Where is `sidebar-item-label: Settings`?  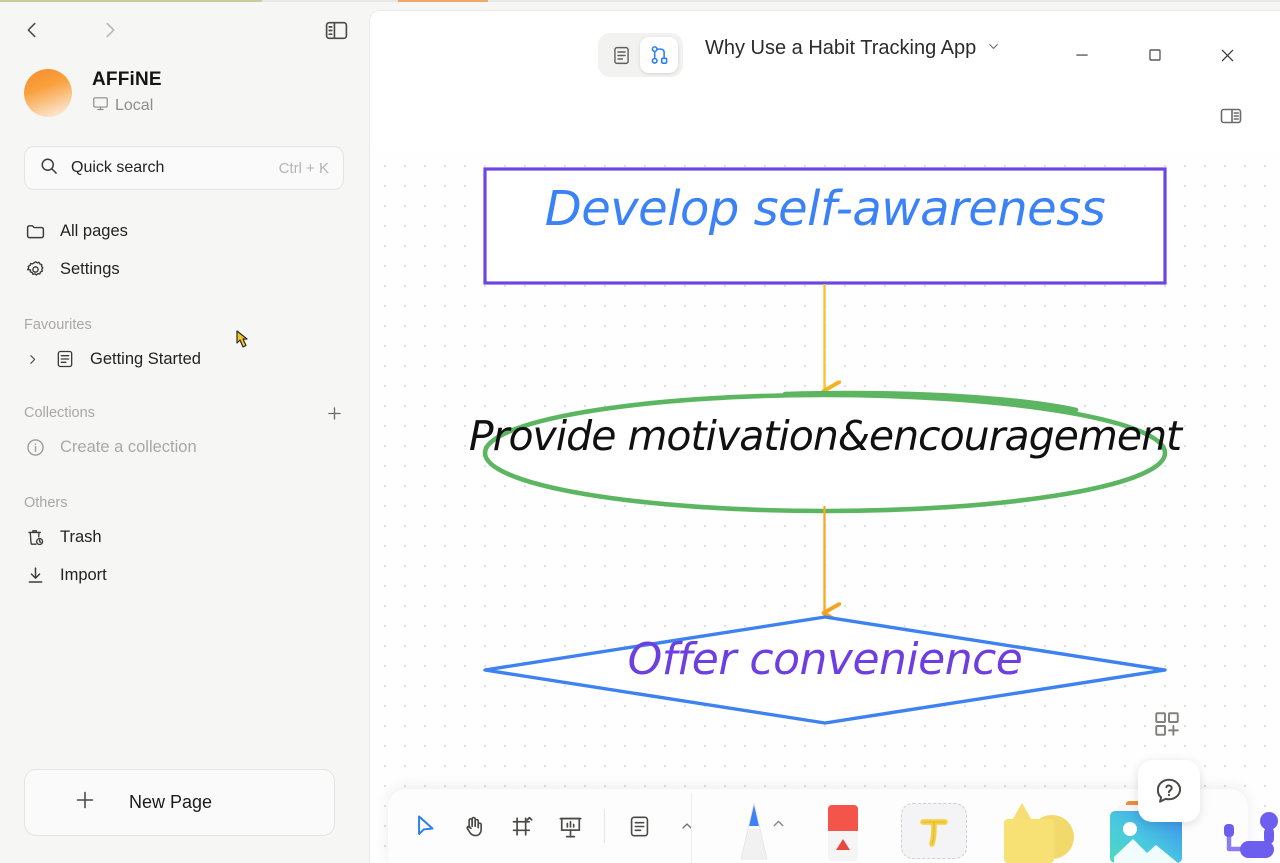 sidebar-item-label: Settings is located at coordinates (90, 268).